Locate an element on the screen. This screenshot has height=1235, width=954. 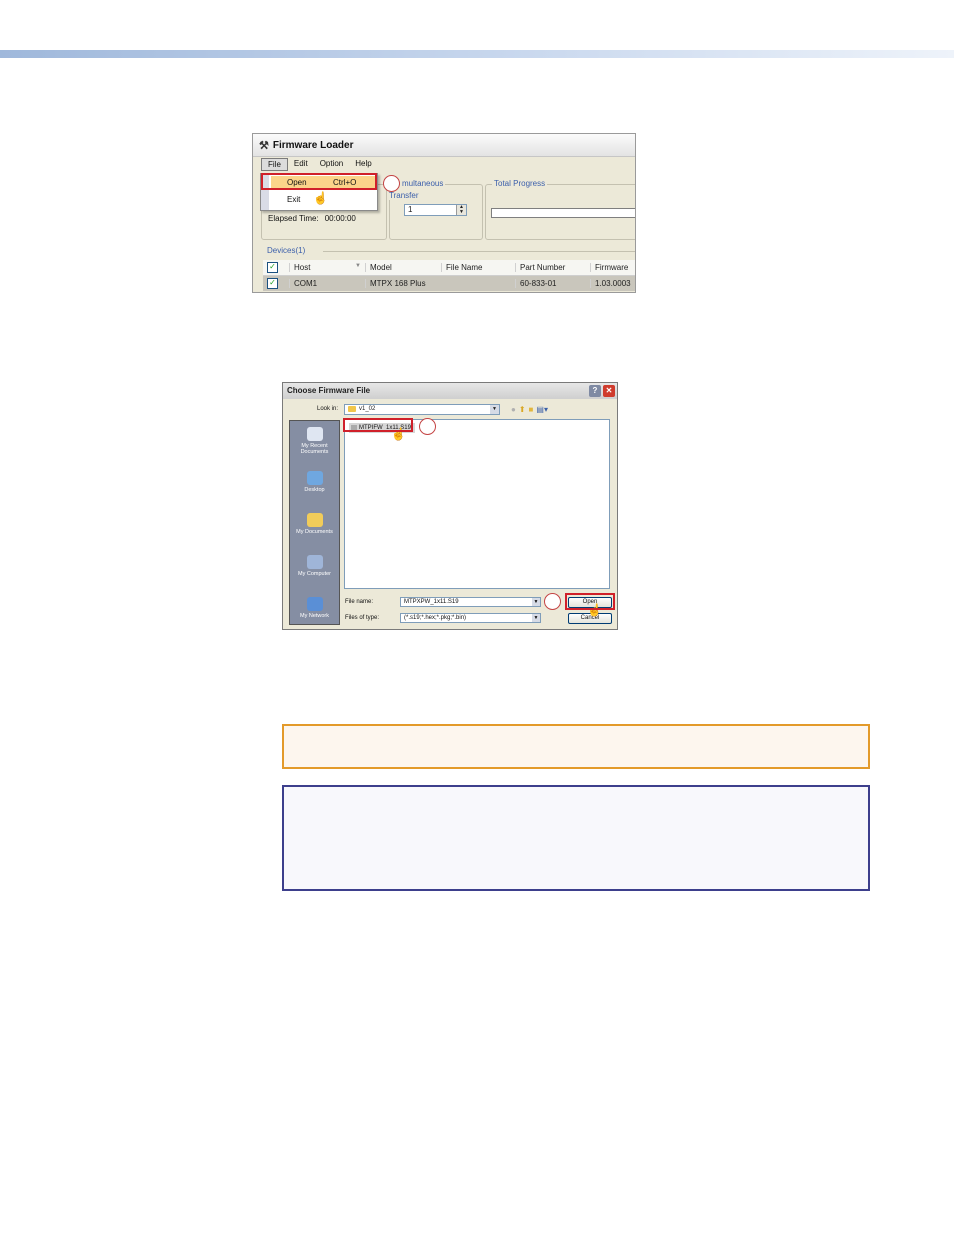
sort-arrow-icon: ▼ is located at coordinates (358, 266).